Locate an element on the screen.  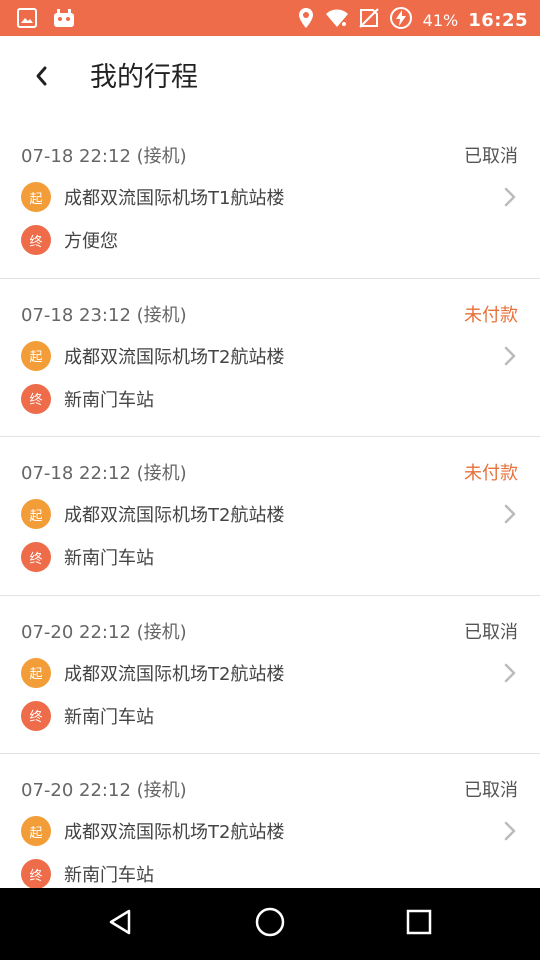
notification-icons is located at coordinates (46, 20).